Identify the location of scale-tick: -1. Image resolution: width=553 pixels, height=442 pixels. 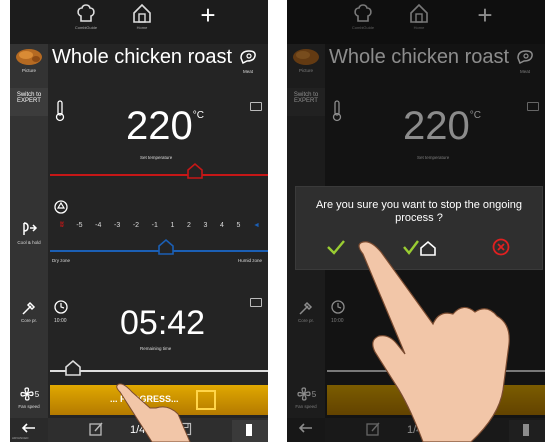
(154, 225).